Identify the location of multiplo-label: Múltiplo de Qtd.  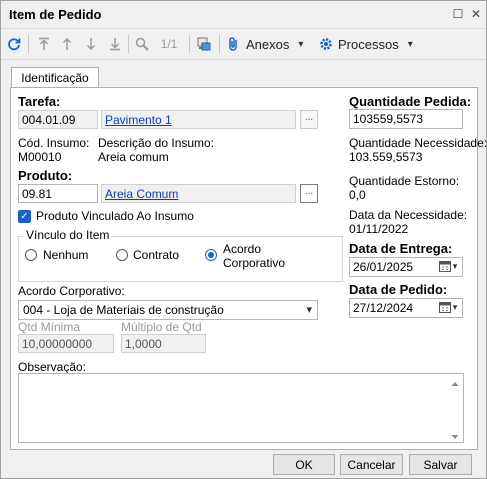
(161, 327).